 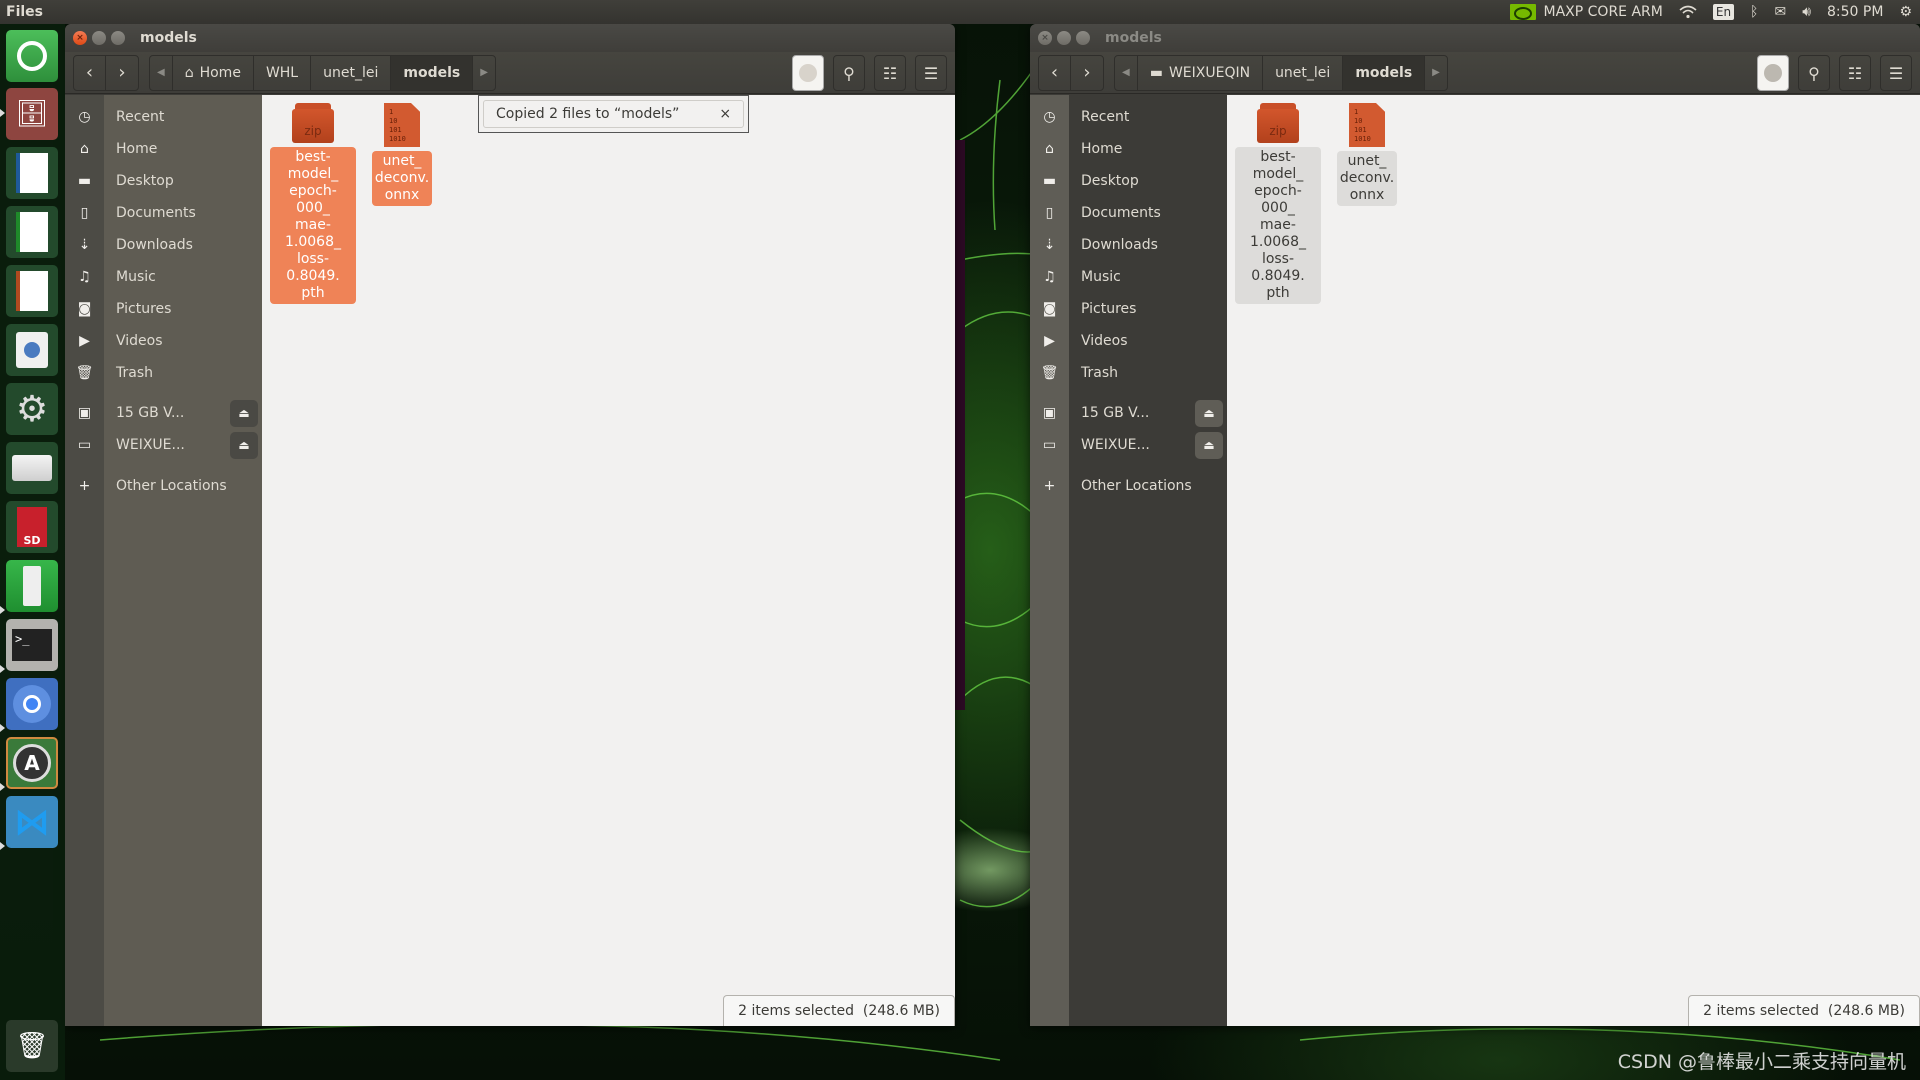 What do you see at coordinates (1049, 213) in the screenshot?
I see `document-icon: ▯` at bounding box center [1049, 213].